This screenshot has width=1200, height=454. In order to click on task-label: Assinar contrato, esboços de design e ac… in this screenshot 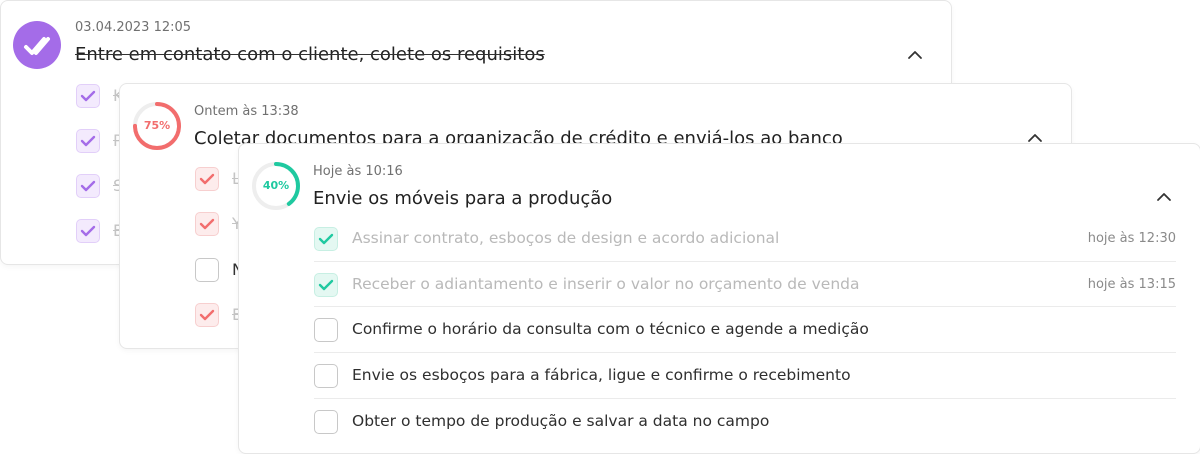, I will do `click(566, 238)`.